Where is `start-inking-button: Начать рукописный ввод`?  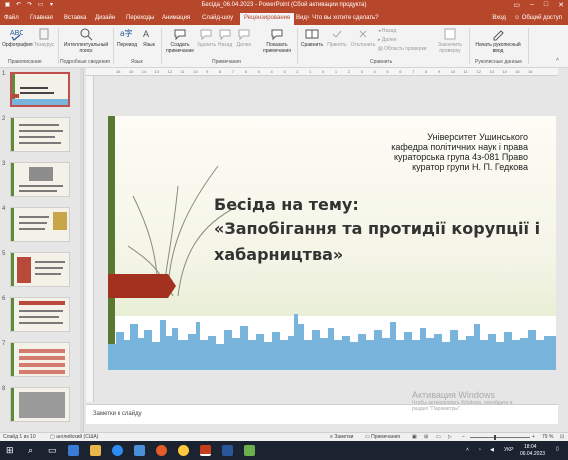
start-inking-button: Начать рукописный ввод is located at coordinates (498, 40).